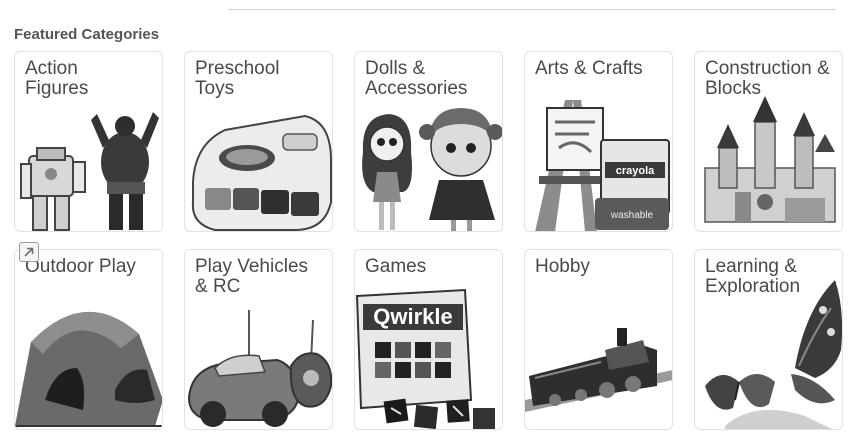  Describe the element at coordinates (562, 266) in the screenshot. I see `category-label: Hobby` at that location.